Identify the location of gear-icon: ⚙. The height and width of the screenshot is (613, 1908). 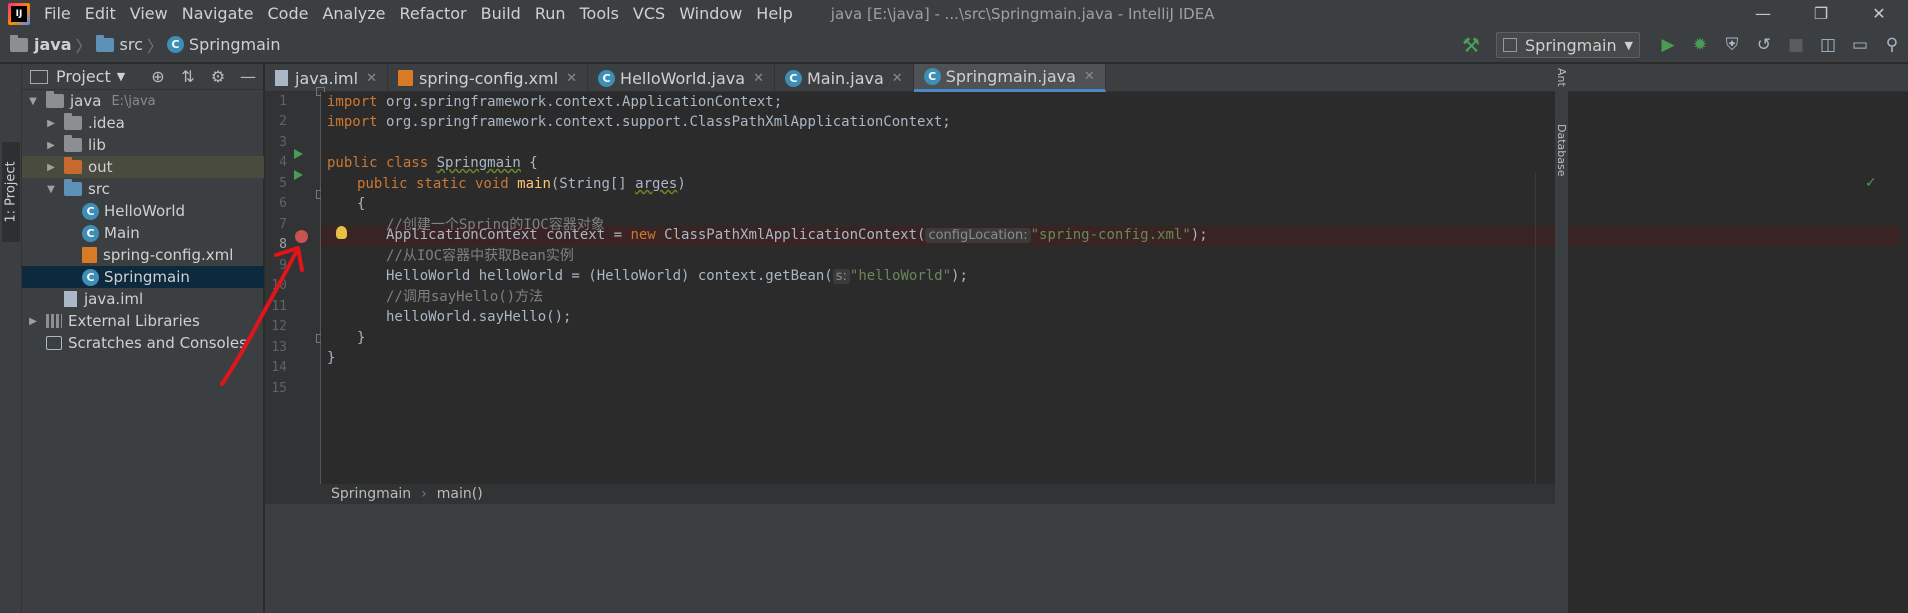
(218, 76).